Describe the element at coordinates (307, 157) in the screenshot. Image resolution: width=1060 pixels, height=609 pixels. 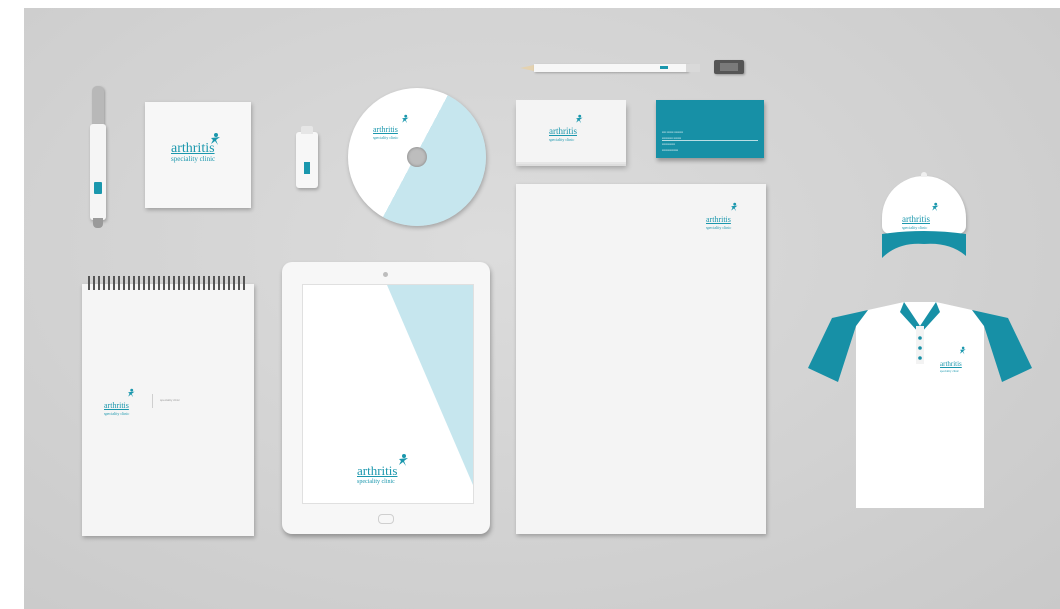
I see `usb-stick` at that location.